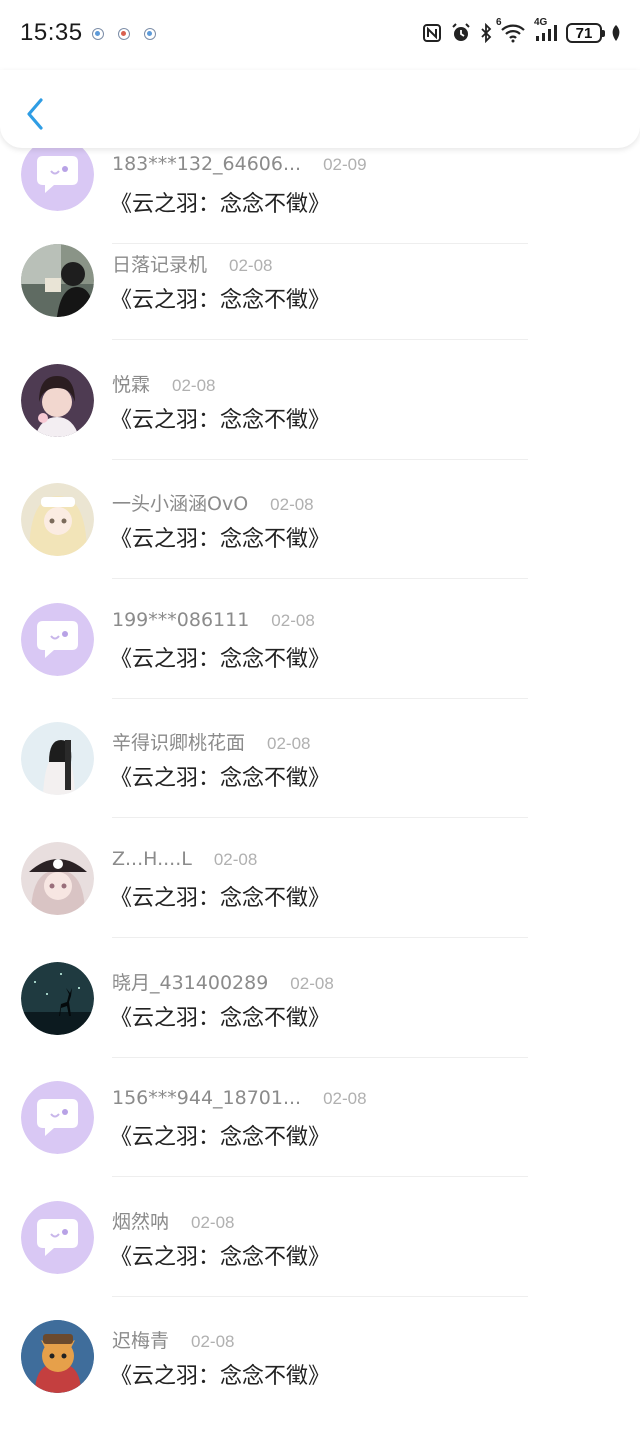 This screenshot has width=640, height=1440. What do you see at coordinates (159, 263) in the screenshot?
I see `commenter-name: 日落记录机` at bounding box center [159, 263].